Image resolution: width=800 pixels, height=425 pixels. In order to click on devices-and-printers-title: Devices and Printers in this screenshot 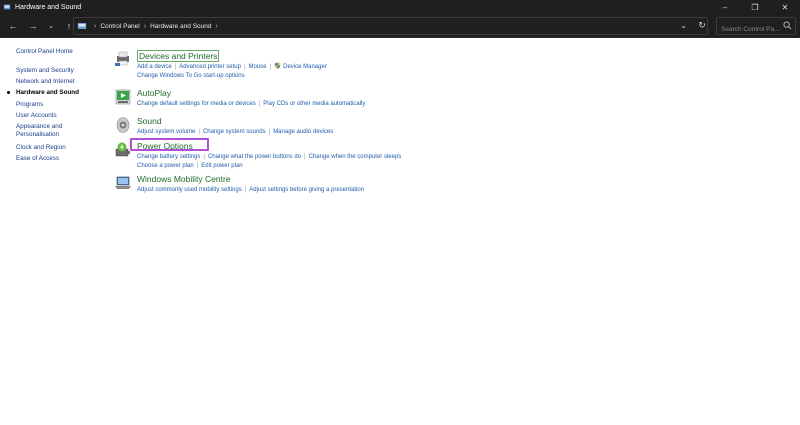, I will do `click(178, 56)`.